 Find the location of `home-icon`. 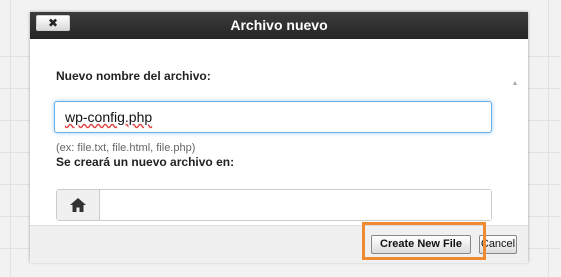

home-icon is located at coordinates (78, 205).